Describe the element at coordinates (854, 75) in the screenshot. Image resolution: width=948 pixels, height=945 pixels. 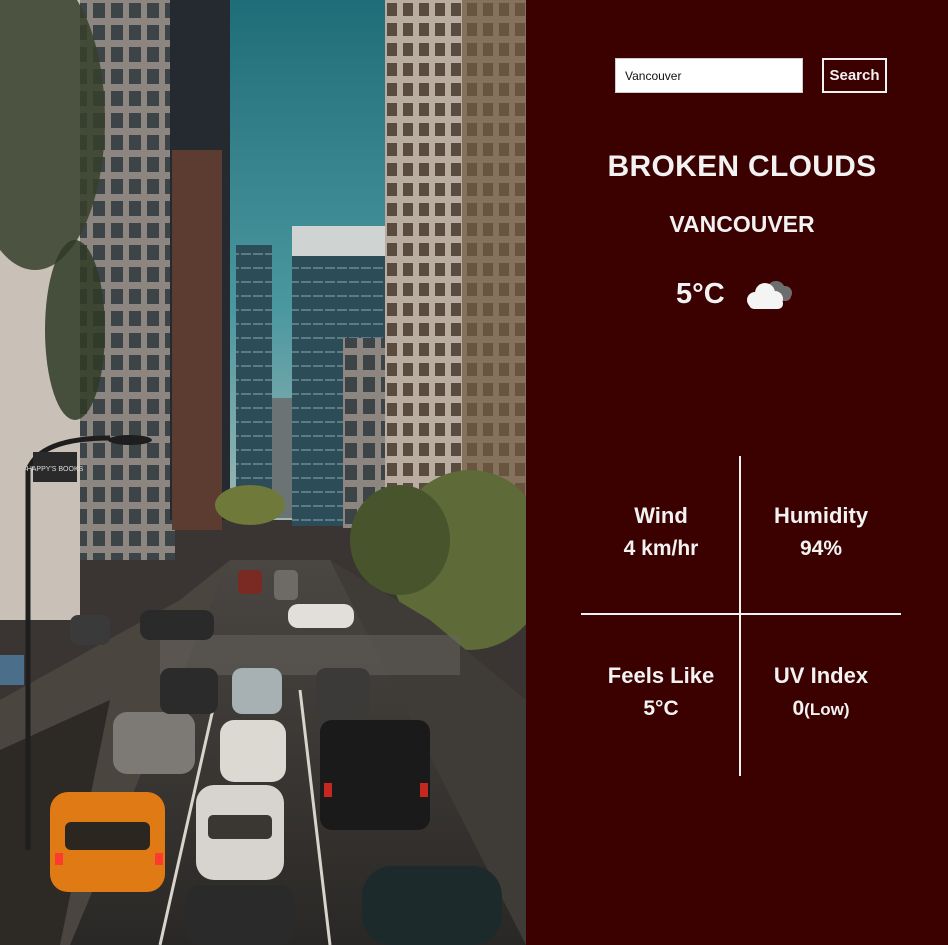
I see `search-button: Search` at that location.